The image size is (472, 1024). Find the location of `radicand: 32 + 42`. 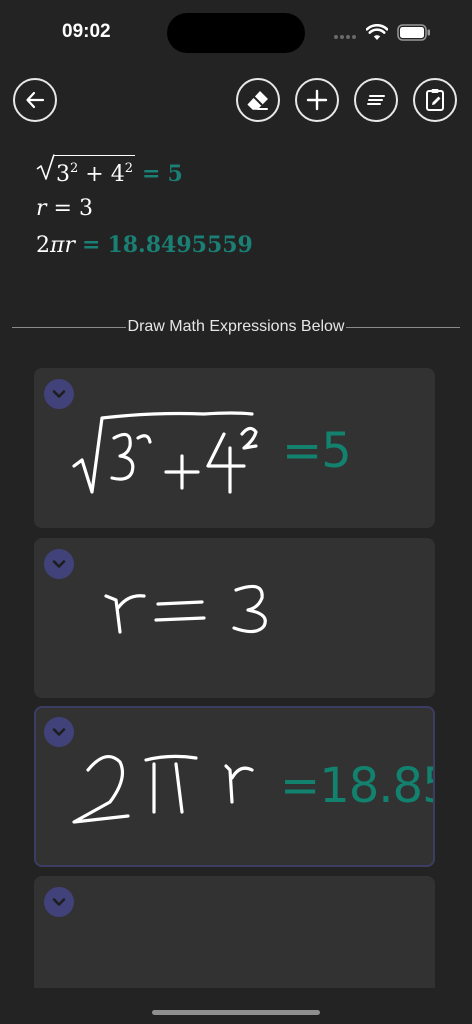

radicand: 32 + 42 is located at coordinates (94, 171).